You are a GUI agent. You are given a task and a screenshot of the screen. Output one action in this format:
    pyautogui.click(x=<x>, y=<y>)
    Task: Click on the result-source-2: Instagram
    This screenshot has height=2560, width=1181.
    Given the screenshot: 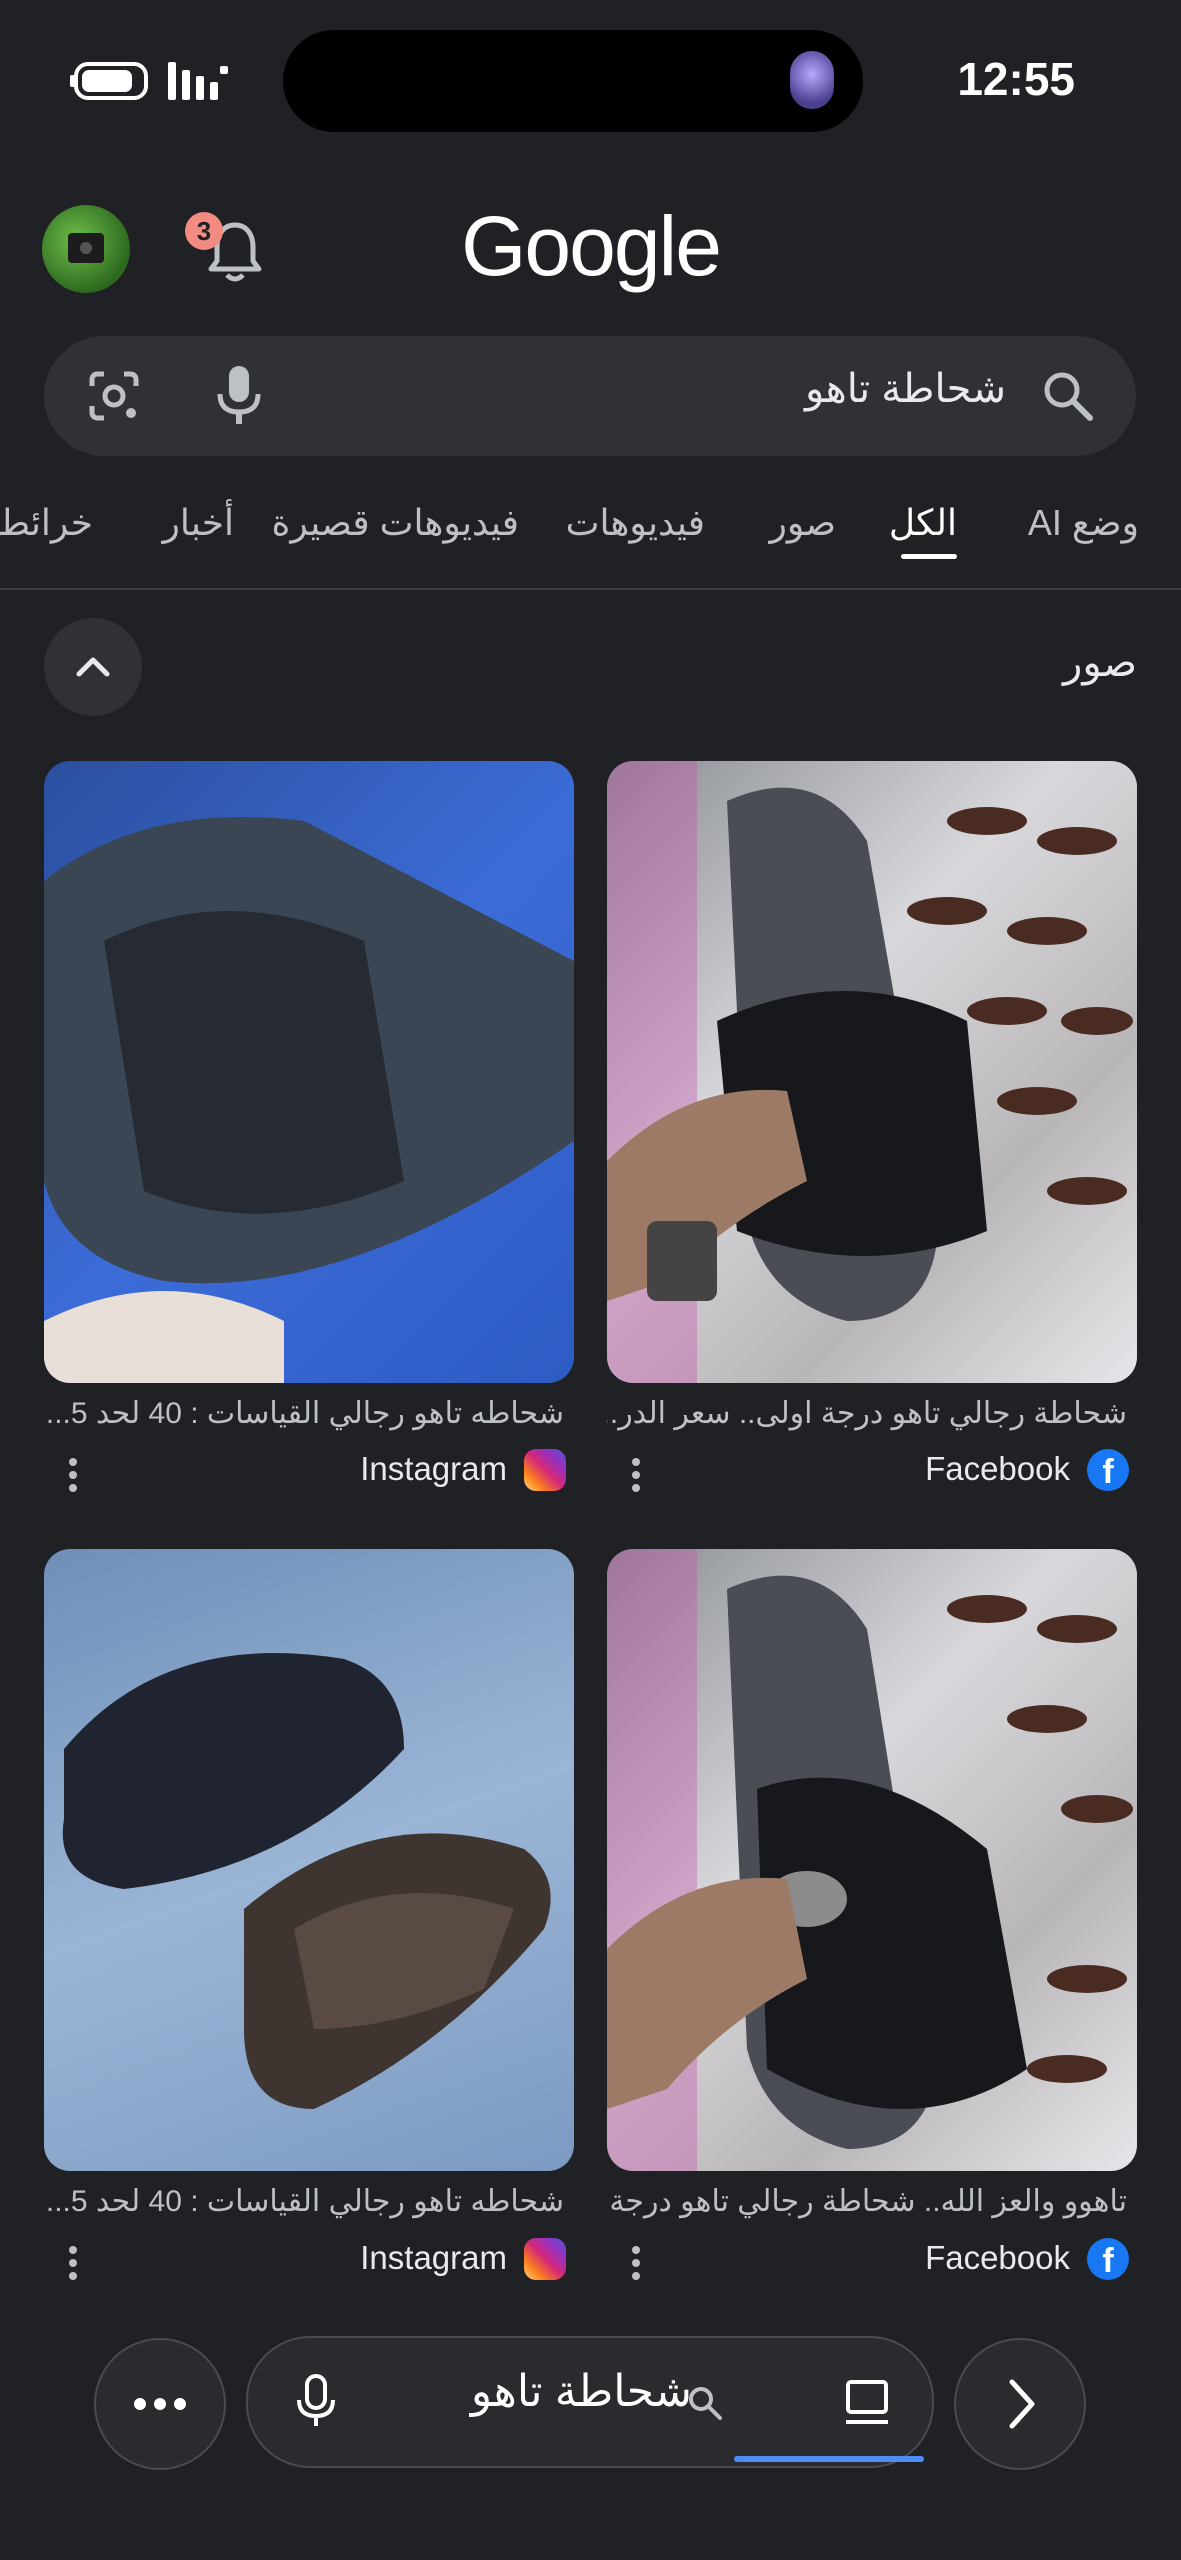 What is the action you would take?
    pyautogui.click(x=433, y=1469)
    